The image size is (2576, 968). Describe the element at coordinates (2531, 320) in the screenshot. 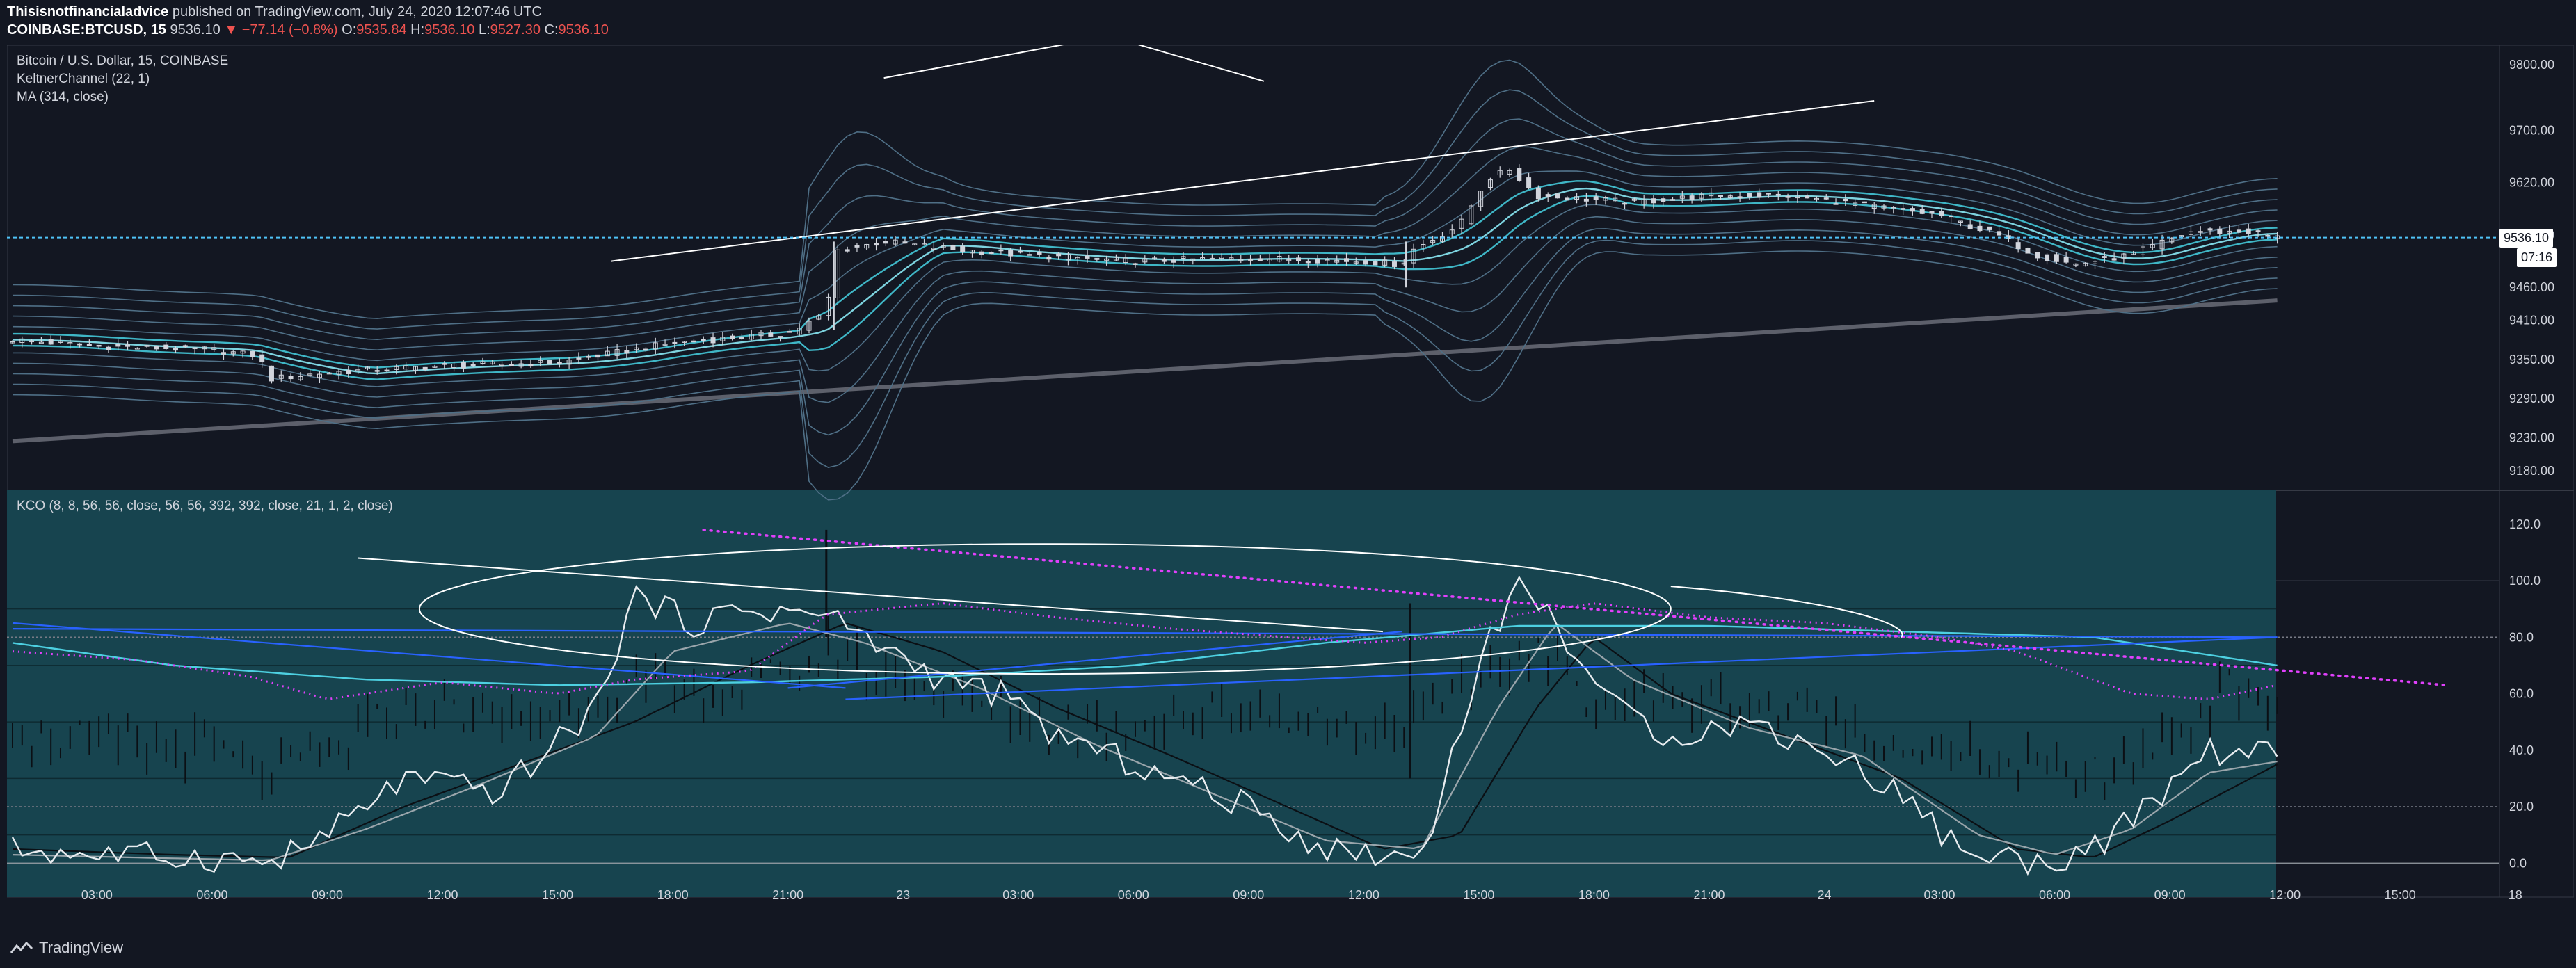

I see `price-axis-tick: 9410.00` at that location.